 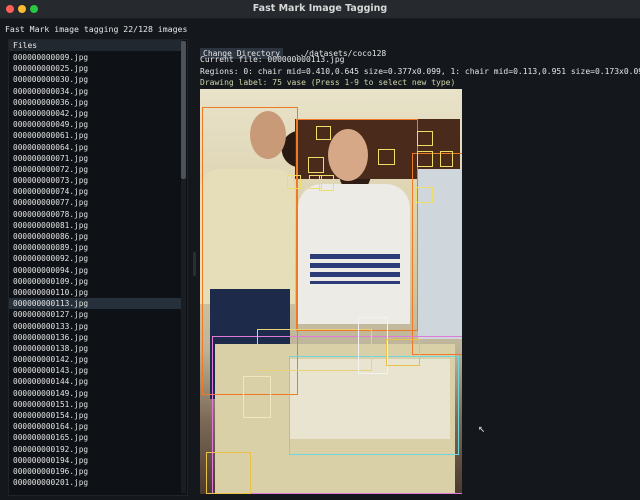 I want to click on file-list-item: 000000000142.jpg, so click(x=95, y=359).